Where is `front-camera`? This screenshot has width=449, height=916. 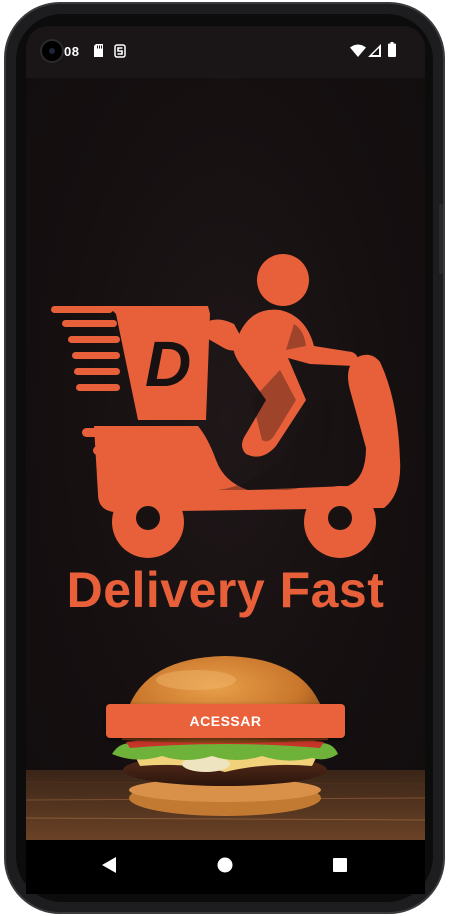
front-camera is located at coordinates (52, 51).